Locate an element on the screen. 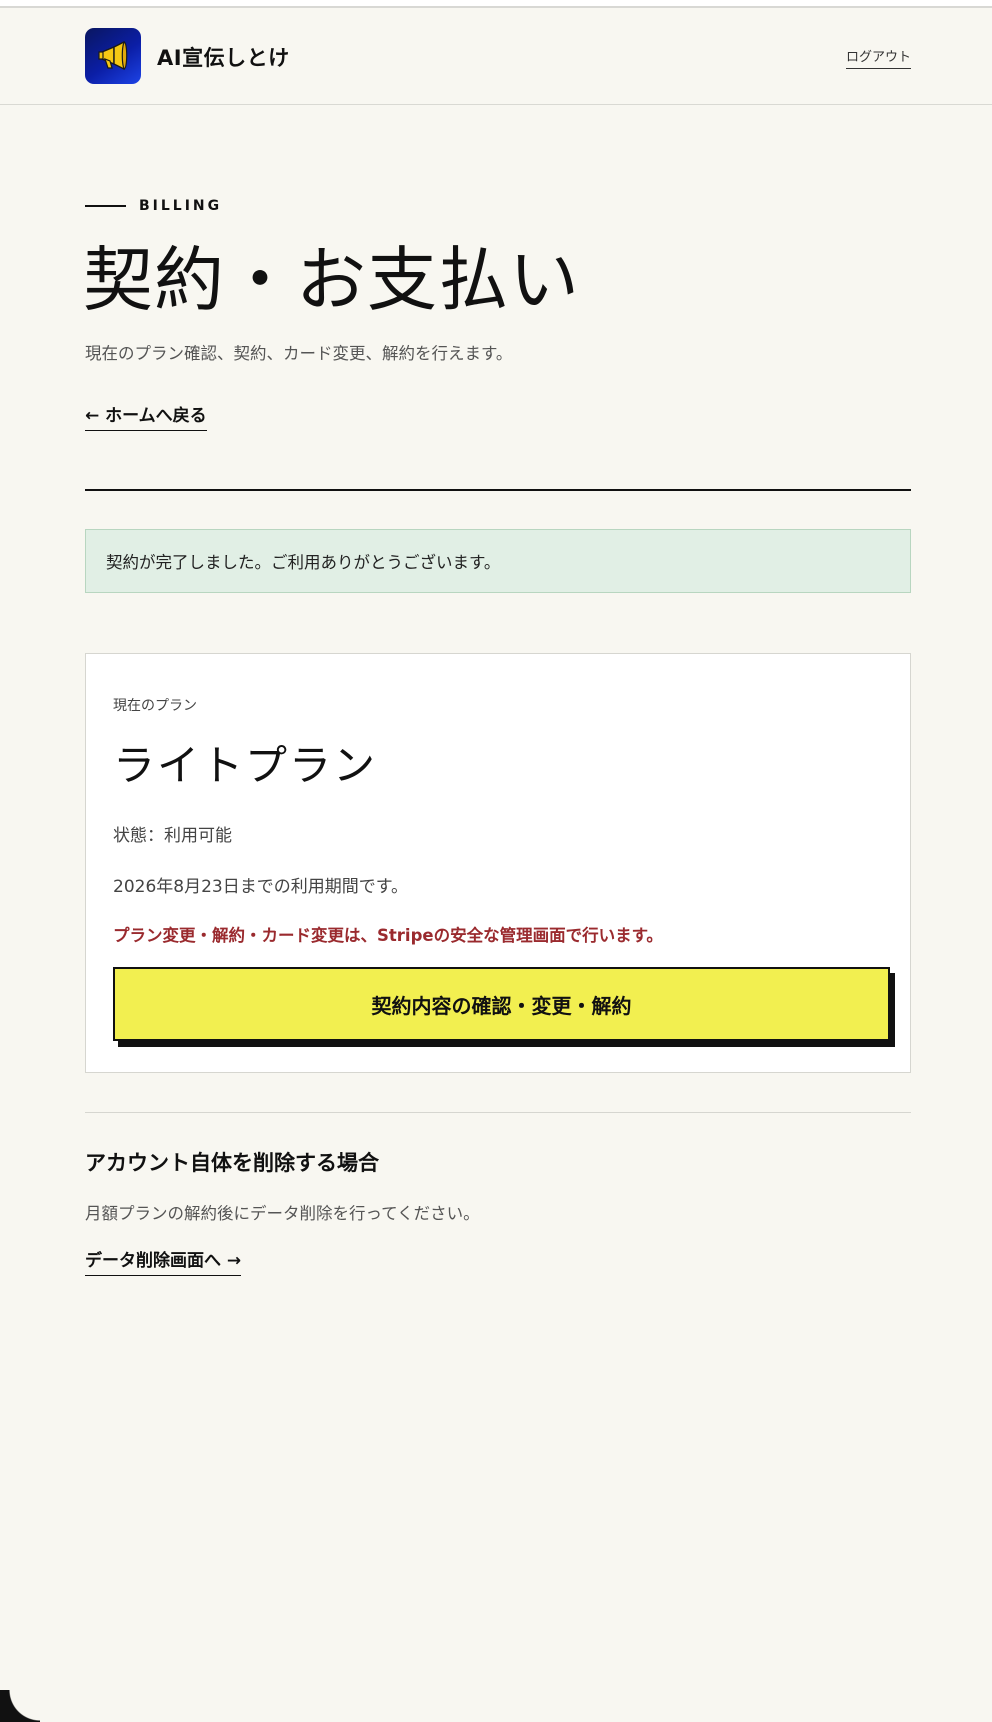  page-title: 契約・お支払い is located at coordinates (331, 280).